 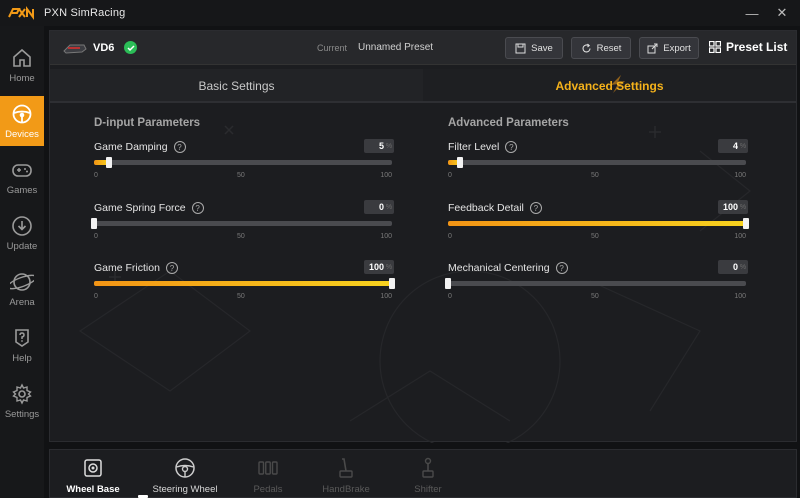 What do you see at coordinates (268, 489) in the screenshot?
I see `component-label: Pedals` at bounding box center [268, 489].